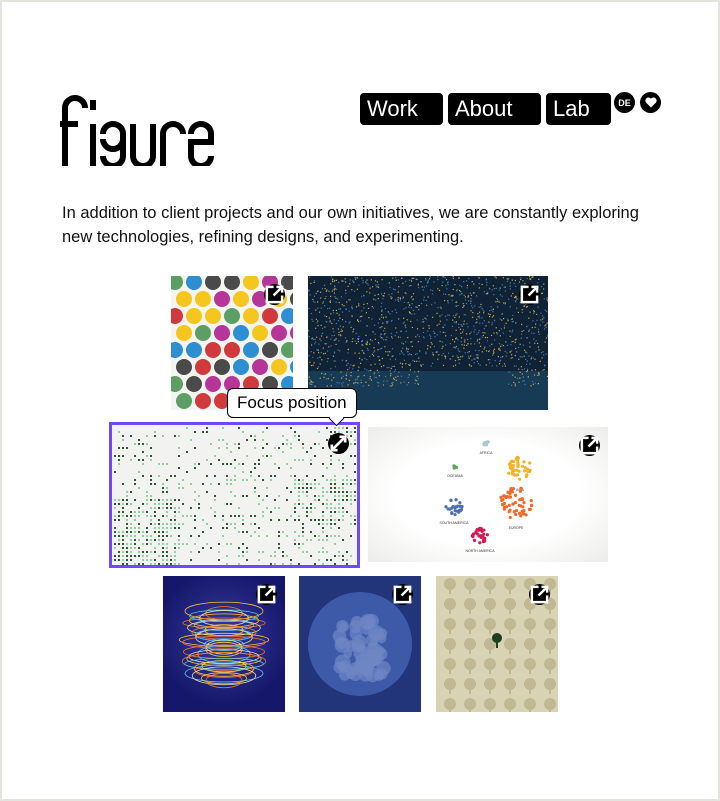  I want to click on expand-icon, so click(338, 443).